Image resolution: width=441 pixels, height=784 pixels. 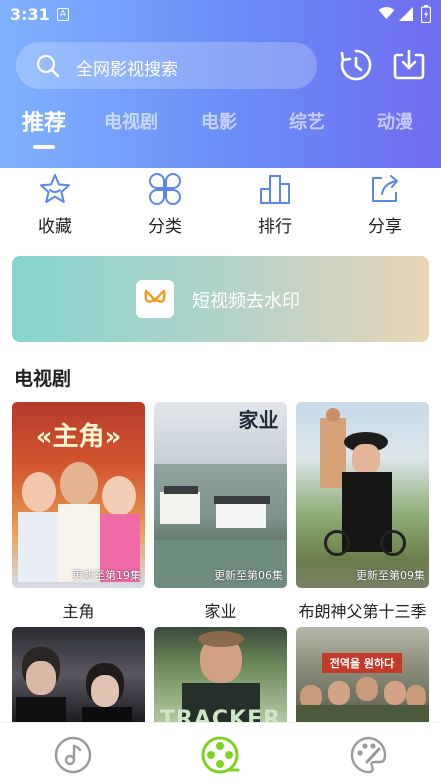 What do you see at coordinates (220, 715) in the screenshot?
I see `poster-title-text: TRACKER` at bounding box center [220, 715].